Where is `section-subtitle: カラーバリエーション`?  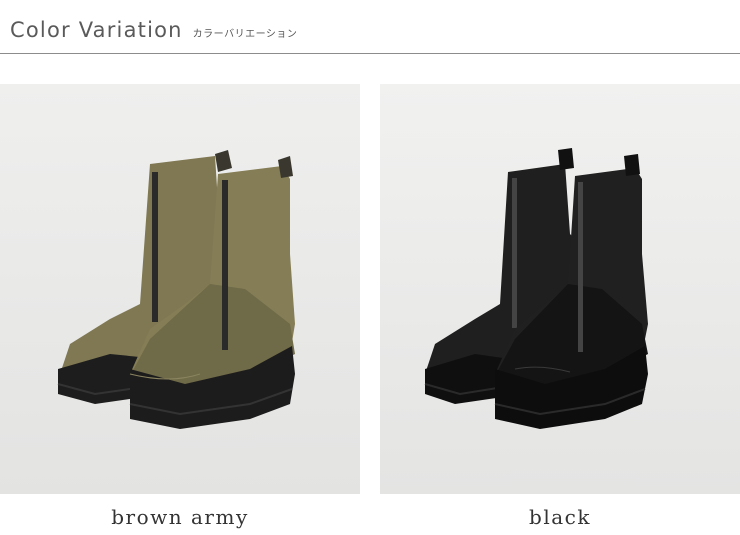
section-subtitle: カラーバリエーション is located at coordinates (245, 34).